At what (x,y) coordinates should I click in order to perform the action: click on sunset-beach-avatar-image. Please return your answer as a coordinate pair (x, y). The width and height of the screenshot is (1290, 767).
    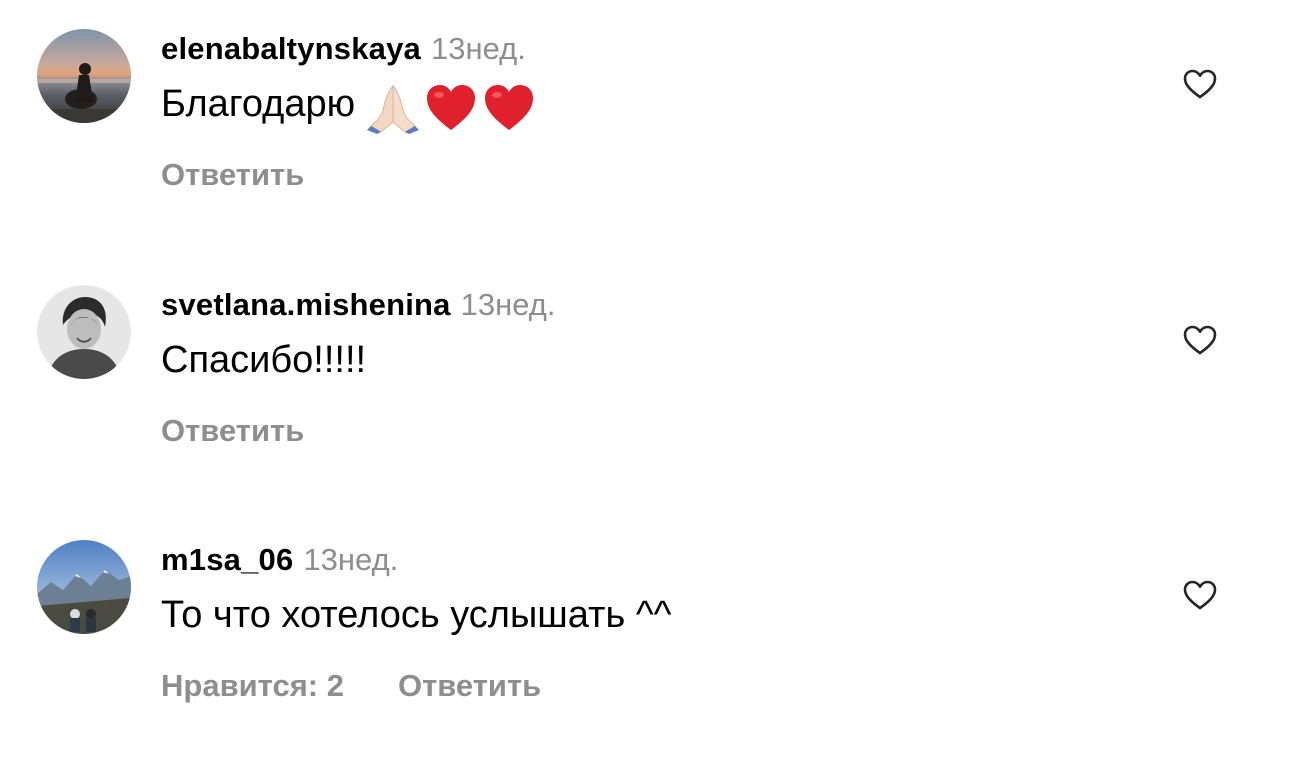
    Looking at the image, I should click on (84, 76).